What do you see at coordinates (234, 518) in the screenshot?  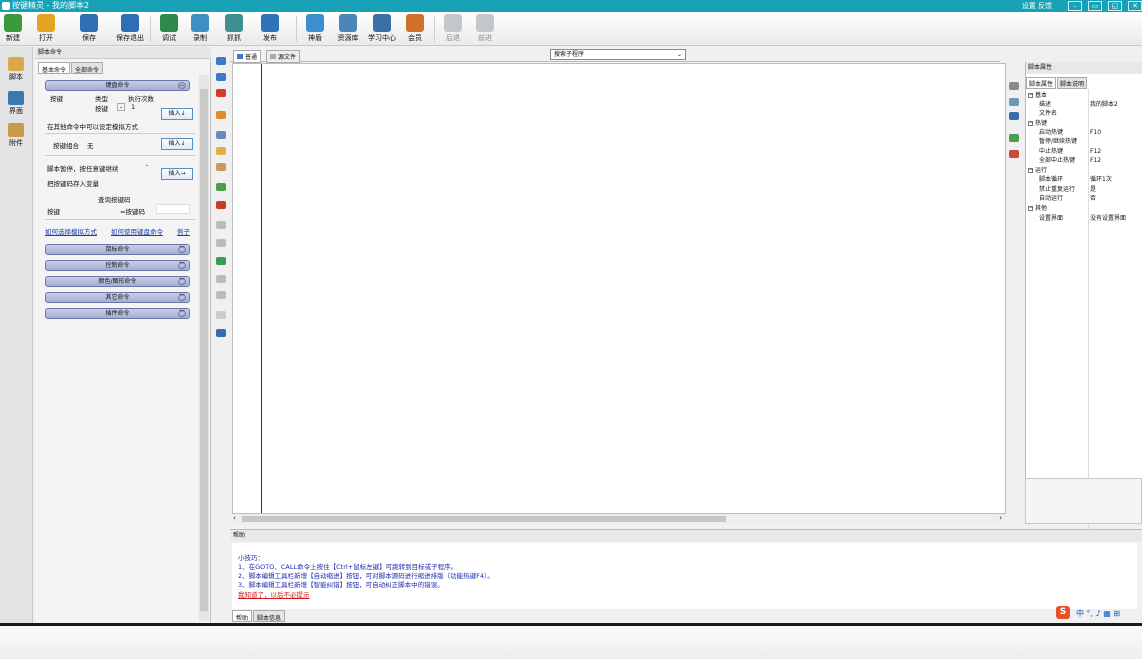 I see `scroll-left-icon: ‹` at bounding box center [234, 518].